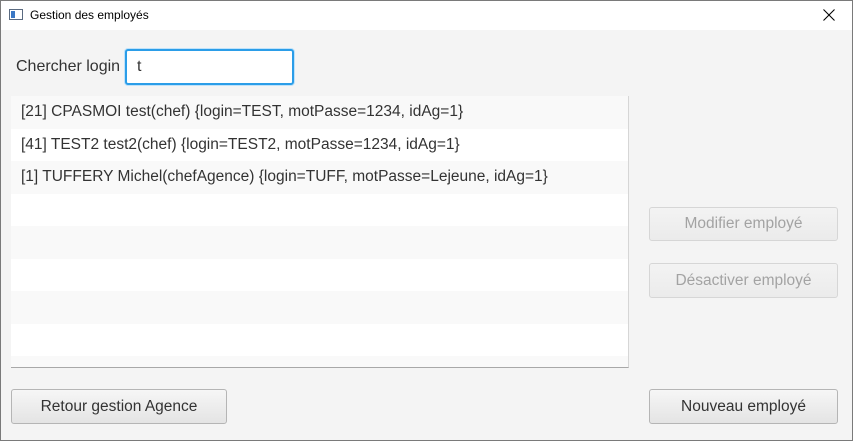 Image resolution: width=853 pixels, height=441 pixels. Describe the element at coordinates (743, 224) in the screenshot. I see `modify-employee-button: Modifier employé` at that location.